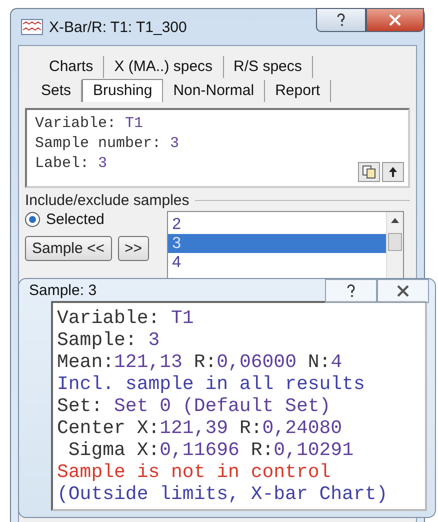 Image resolution: width=438 pixels, height=522 pixels. What do you see at coordinates (199, 428) in the screenshot?
I see `text-line: Center X:121,39 R:0,24080` at bounding box center [199, 428].